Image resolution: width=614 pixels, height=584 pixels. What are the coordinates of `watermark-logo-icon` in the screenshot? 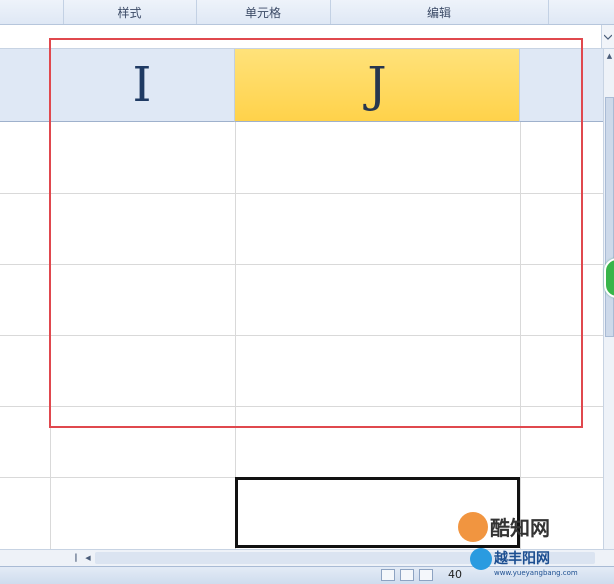 It's located at (473, 527).